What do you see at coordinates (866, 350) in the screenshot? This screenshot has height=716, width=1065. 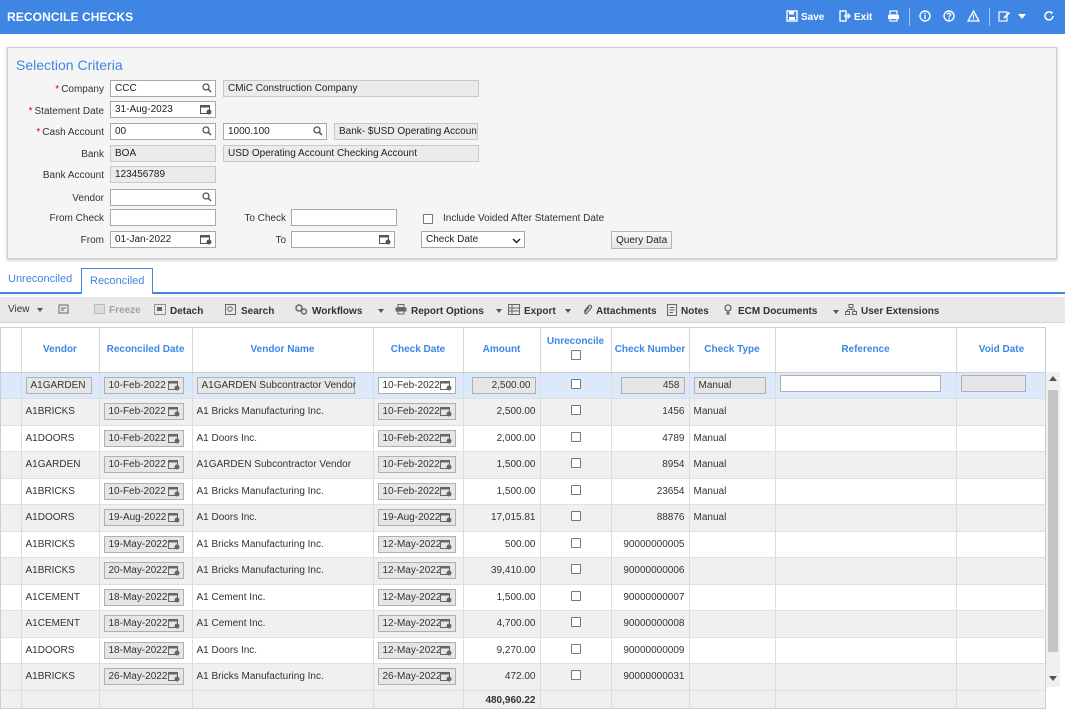 I see `column-header-reference: Reference` at bounding box center [866, 350].